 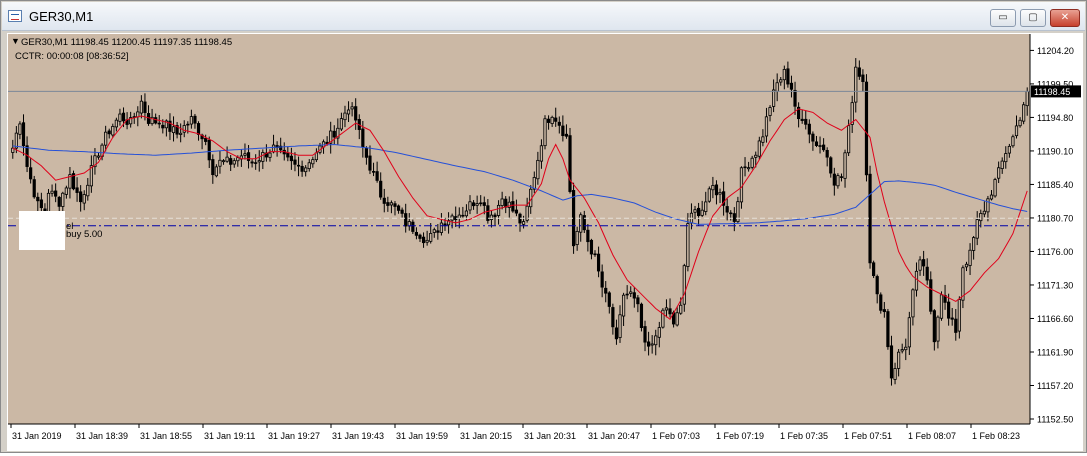 What do you see at coordinates (1055, 386) in the screenshot?
I see `price-tick-label: 11157.20` at bounding box center [1055, 386].